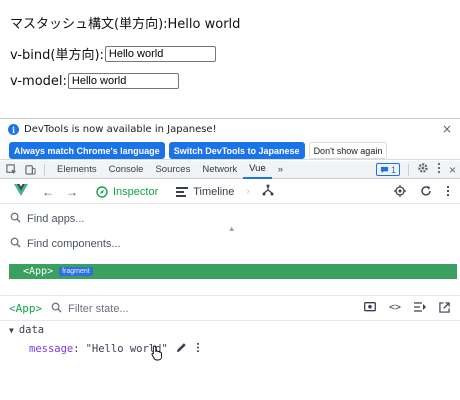  What do you see at coordinates (198, 349) in the screenshot?
I see `row-more-icon` at bounding box center [198, 349].